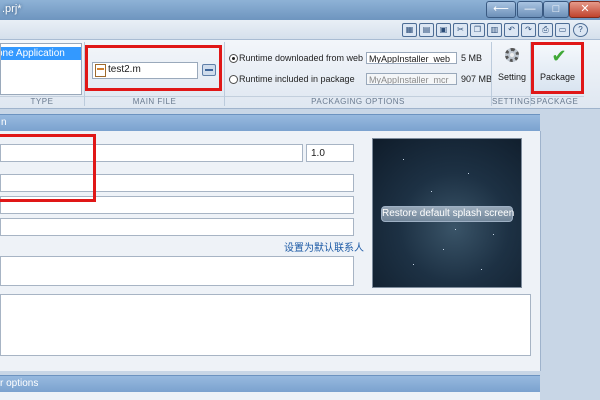 This screenshot has width=600, height=400. Describe the element at coordinates (153, 68) in the screenshot. I see `highlight-box-main-file` at that location.